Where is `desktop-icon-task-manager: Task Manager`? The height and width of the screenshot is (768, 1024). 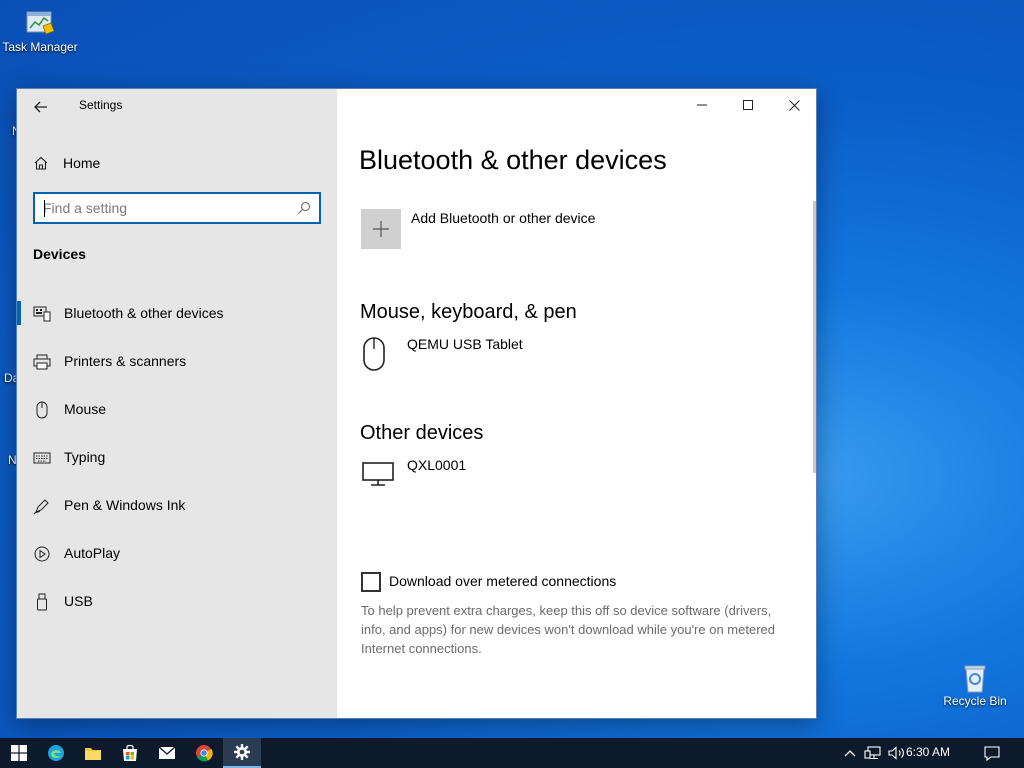 desktop-icon-task-manager: Task Manager is located at coordinates (40, 31).